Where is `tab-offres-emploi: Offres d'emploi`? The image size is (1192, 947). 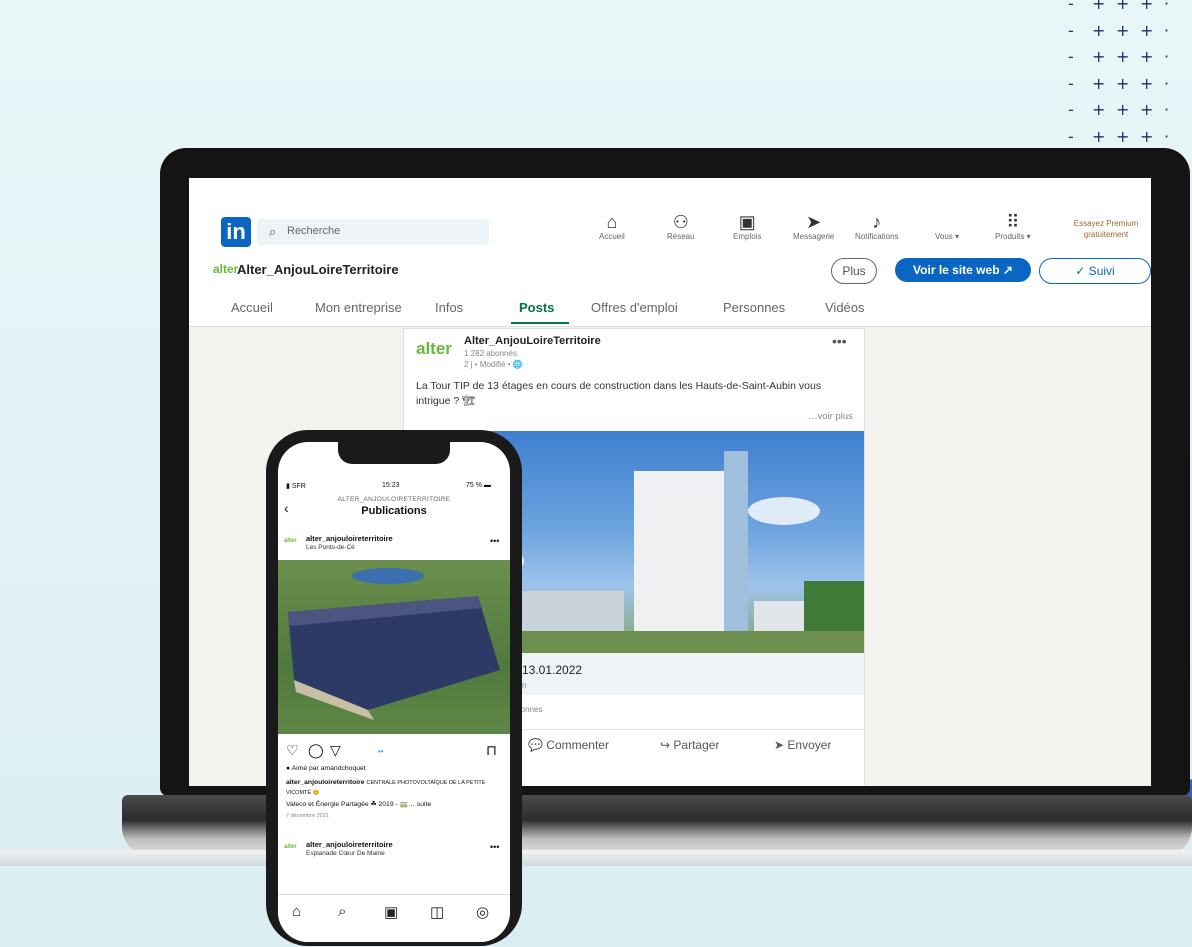 tab-offres-emploi: Offres d'emploi is located at coordinates (634, 307).